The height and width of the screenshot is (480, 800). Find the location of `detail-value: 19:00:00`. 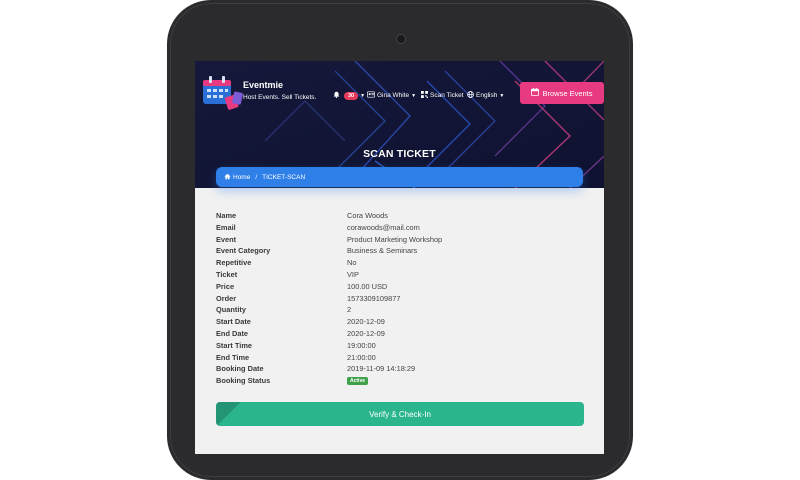

detail-value: 19:00:00 is located at coordinates (361, 345).